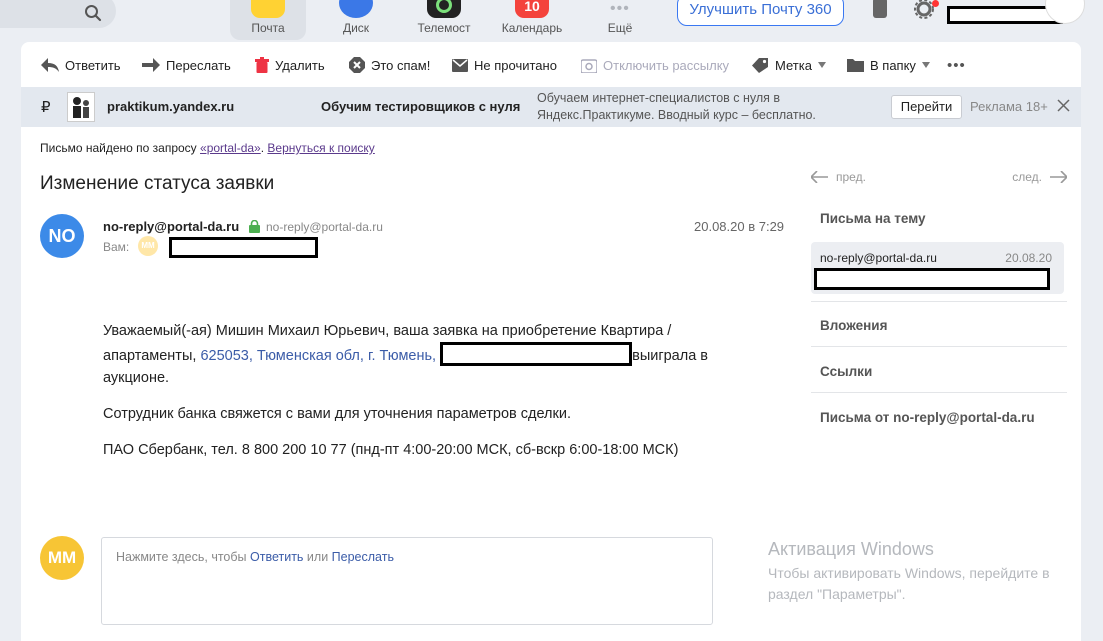  I want to click on app-disk: Диск, so click(356, 20).